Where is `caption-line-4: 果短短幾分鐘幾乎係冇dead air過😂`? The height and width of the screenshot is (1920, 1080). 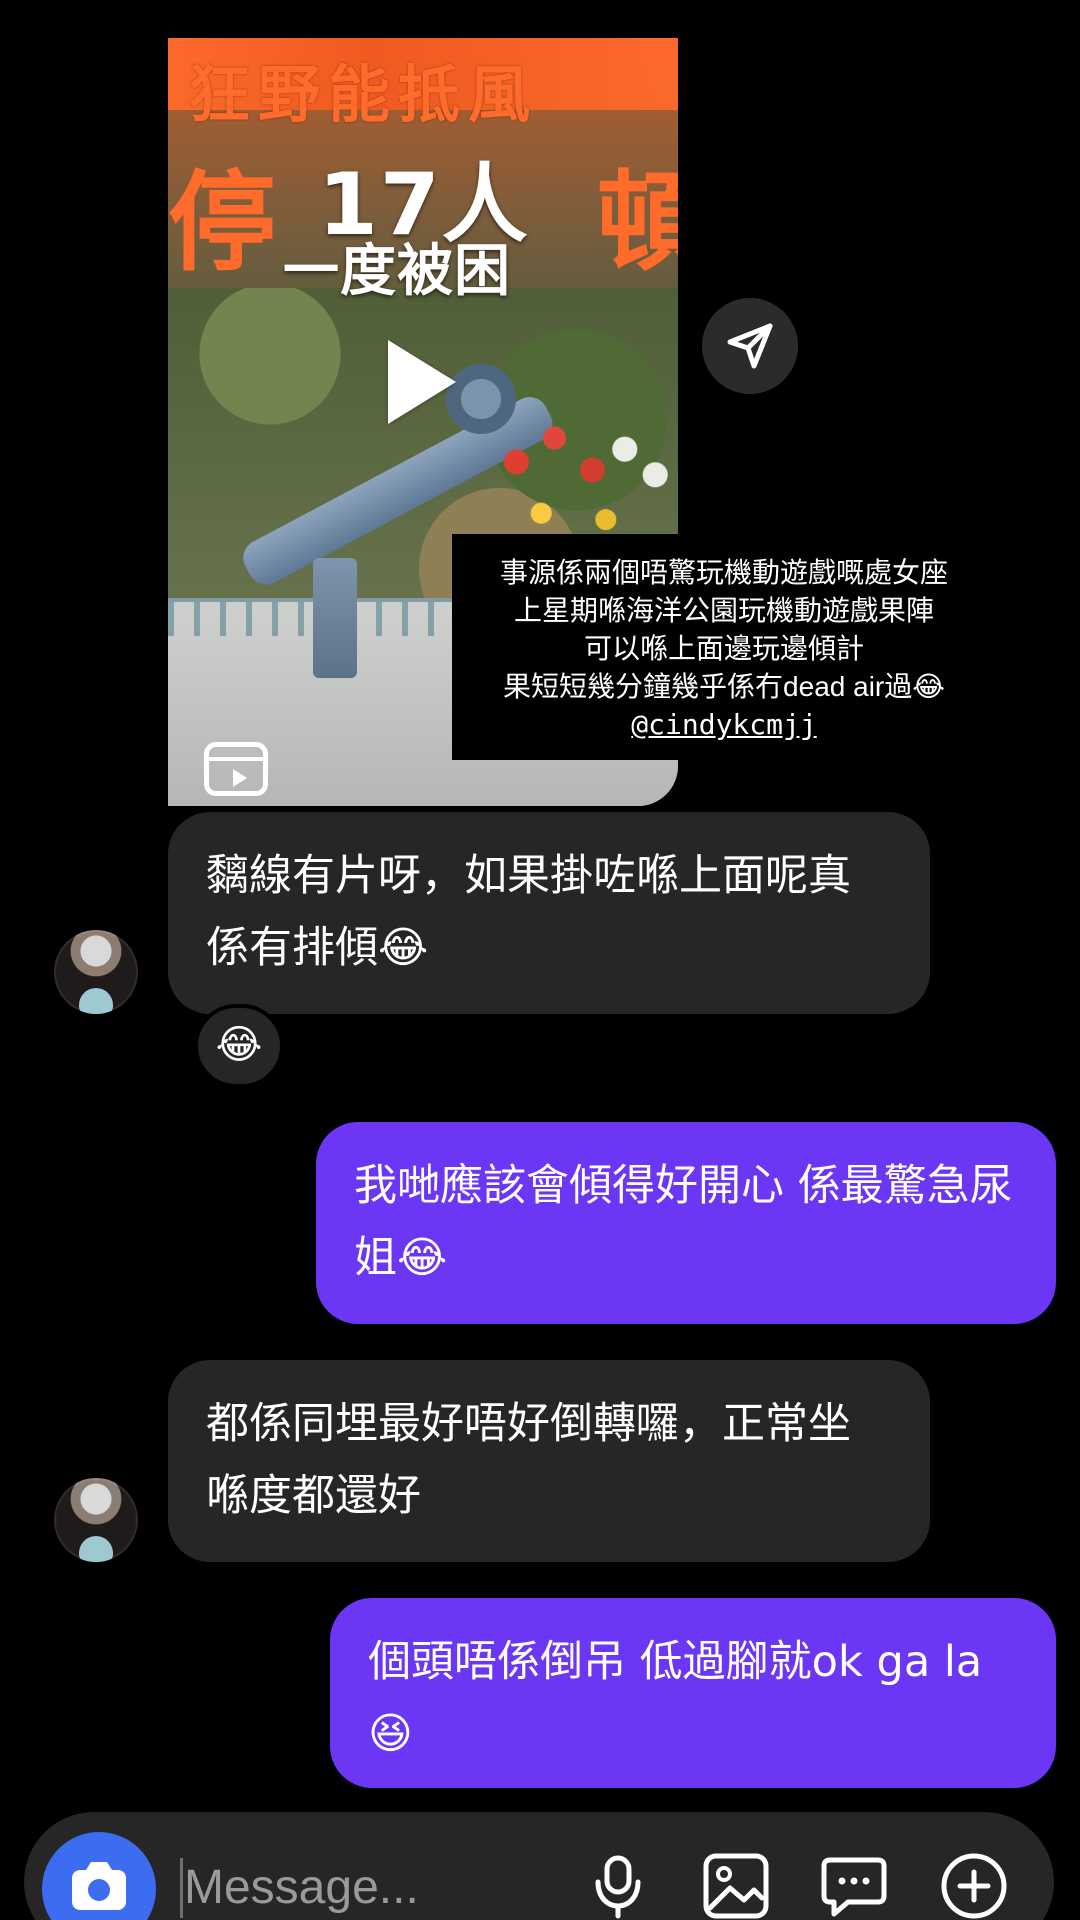
caption-line-4: 果短短幾分鐘幾乎係冇dead air過😂 is located at coordinates (724, 686).